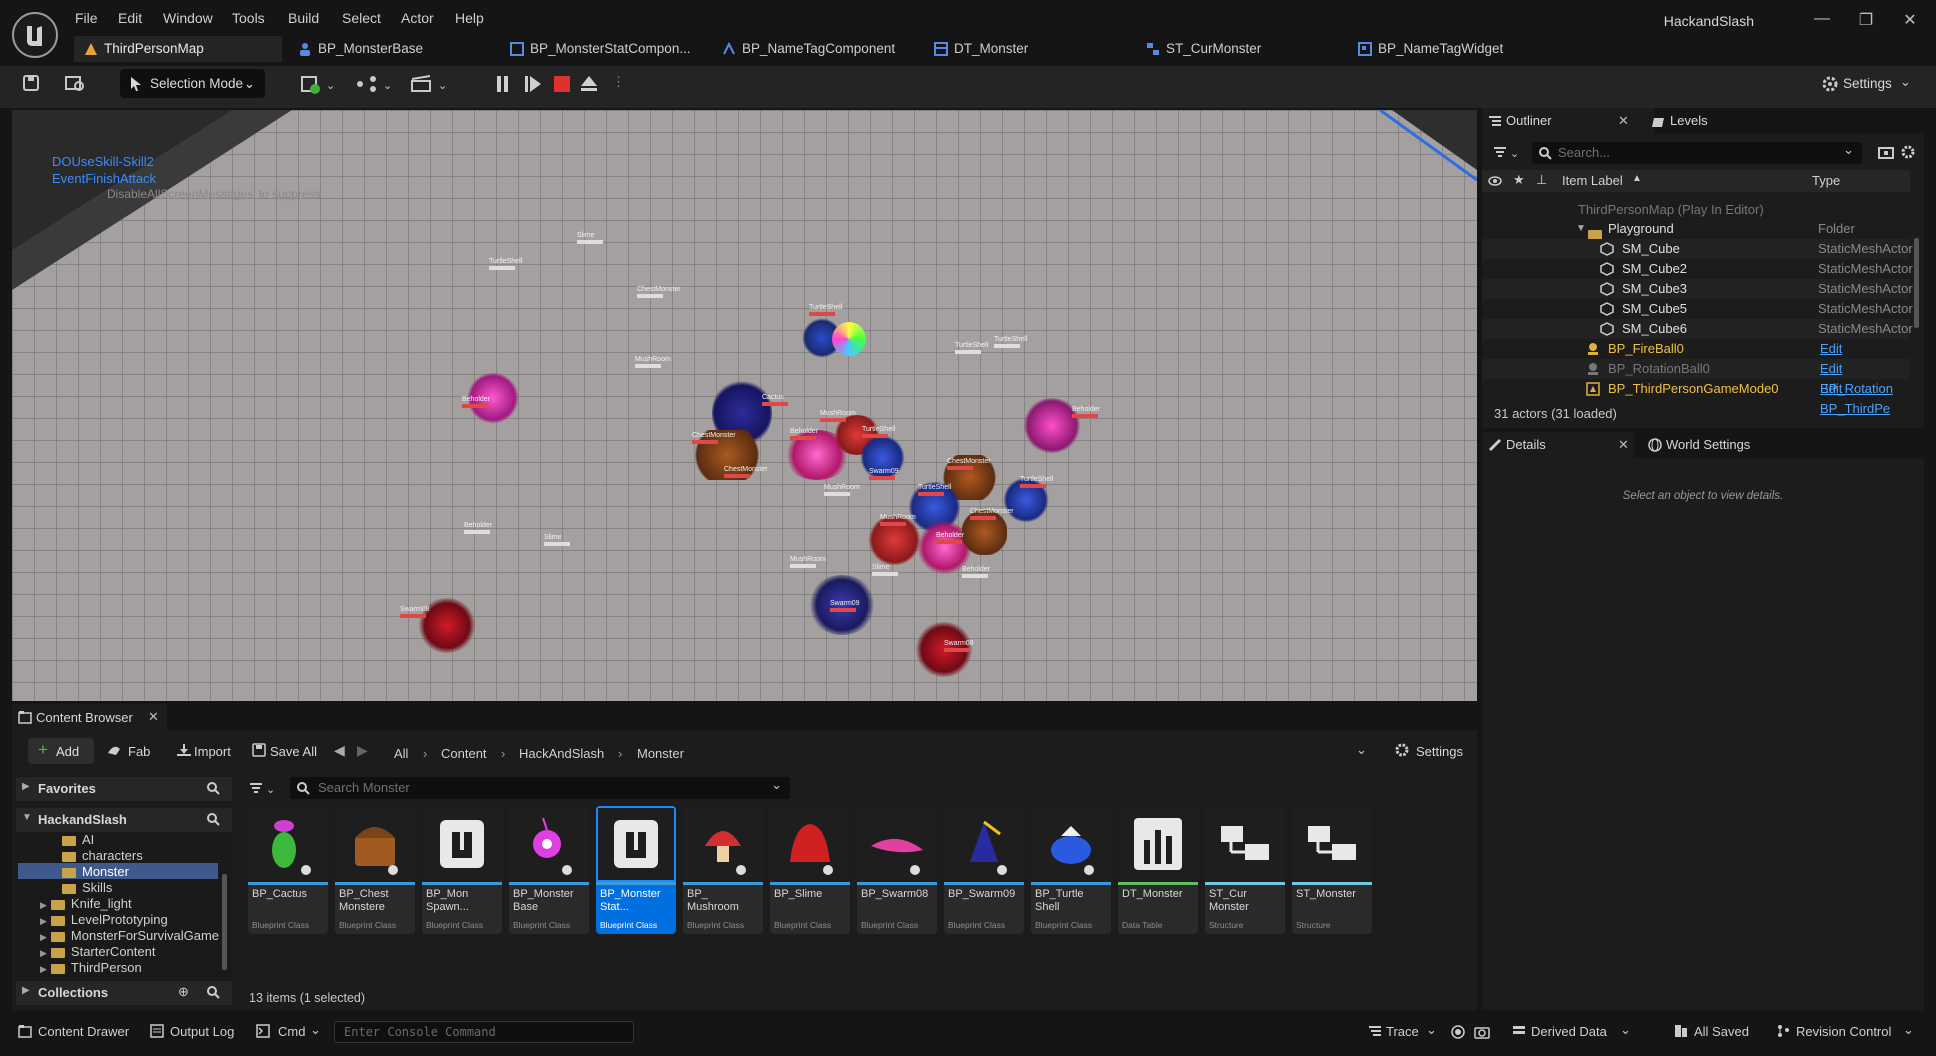  I want to click on skip-frame-icon, so click(533, 84).